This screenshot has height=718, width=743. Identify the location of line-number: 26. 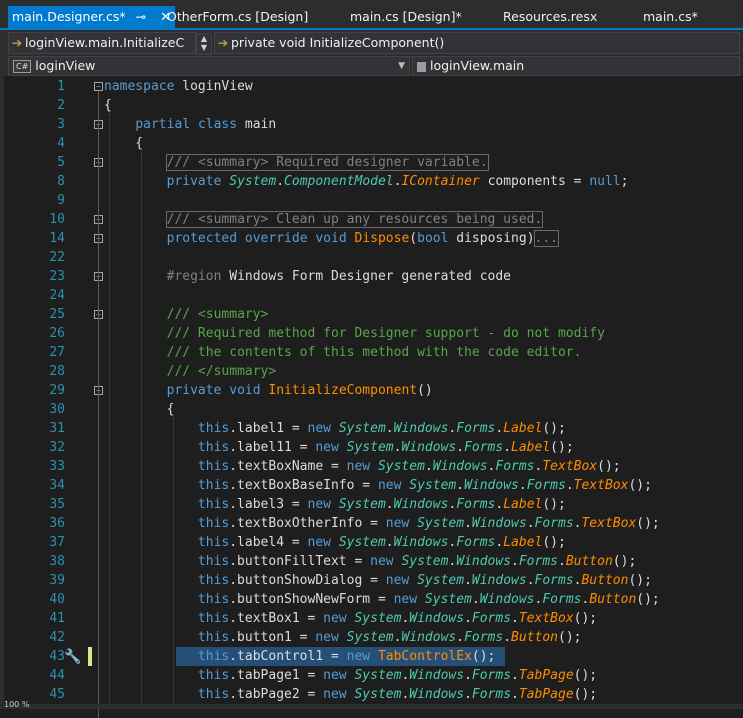
(57, 333).